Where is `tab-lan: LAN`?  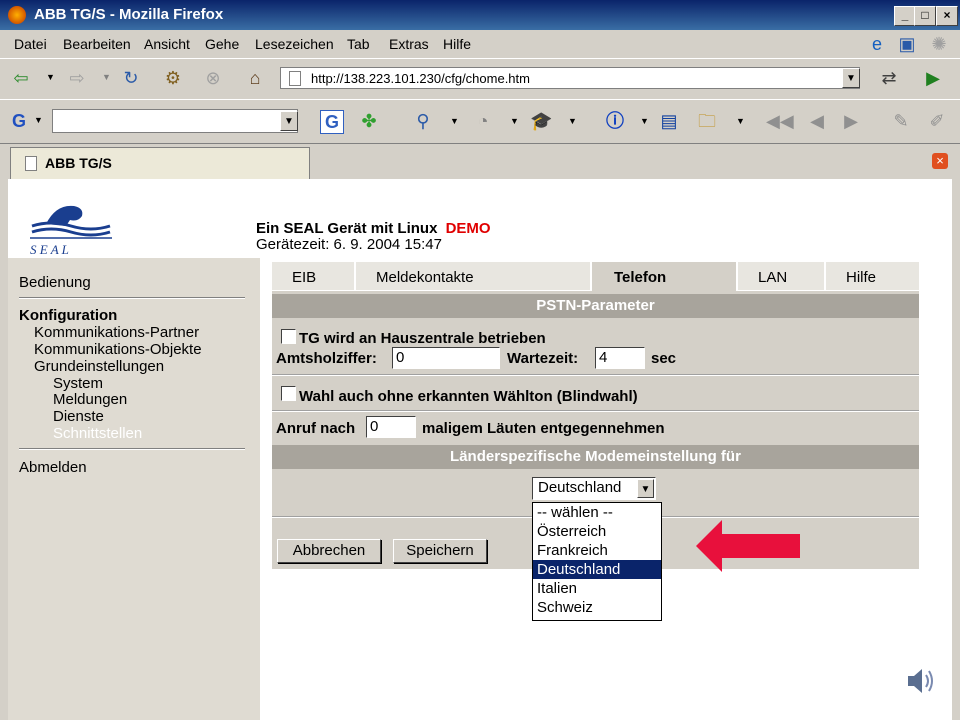
tab-lan: LAN is located at coordinates (781, 276).